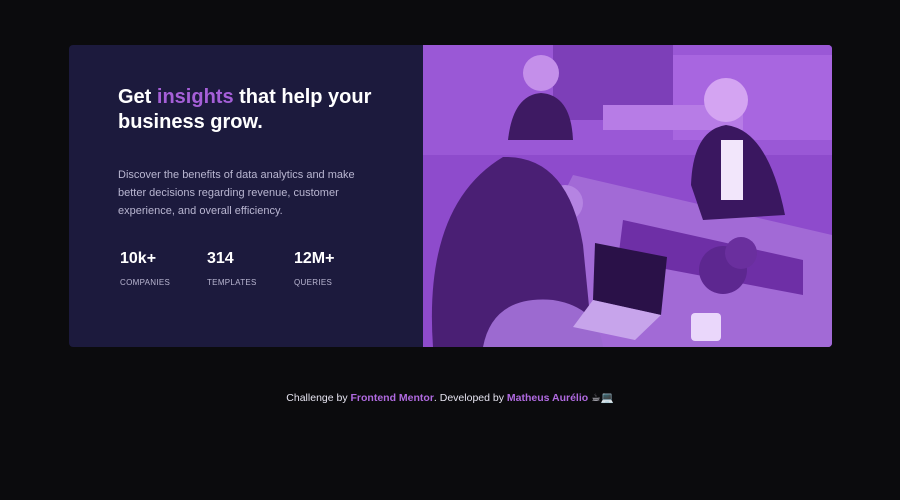  I want to click on stat-companies: 10k+ COMPANIES, so click(163, 268).